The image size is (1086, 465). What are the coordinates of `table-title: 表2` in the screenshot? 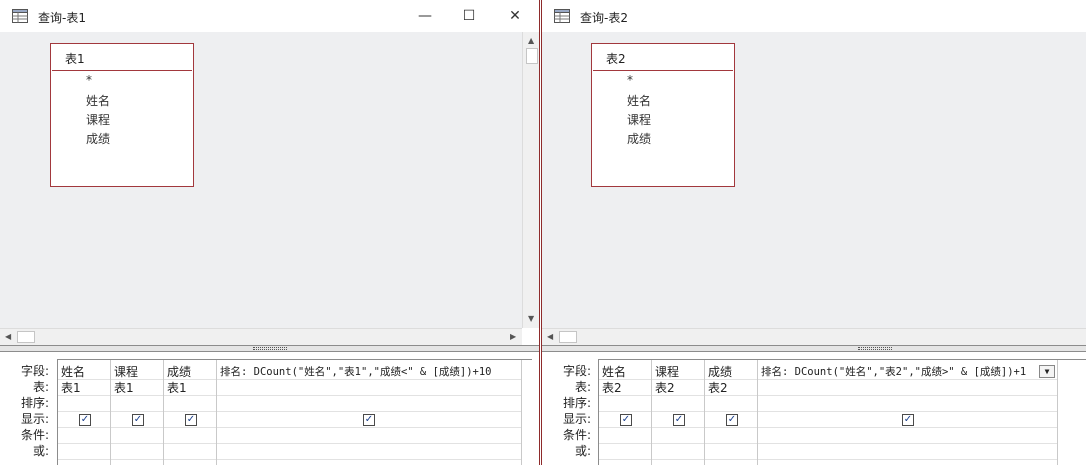 It's located at (616, 59).